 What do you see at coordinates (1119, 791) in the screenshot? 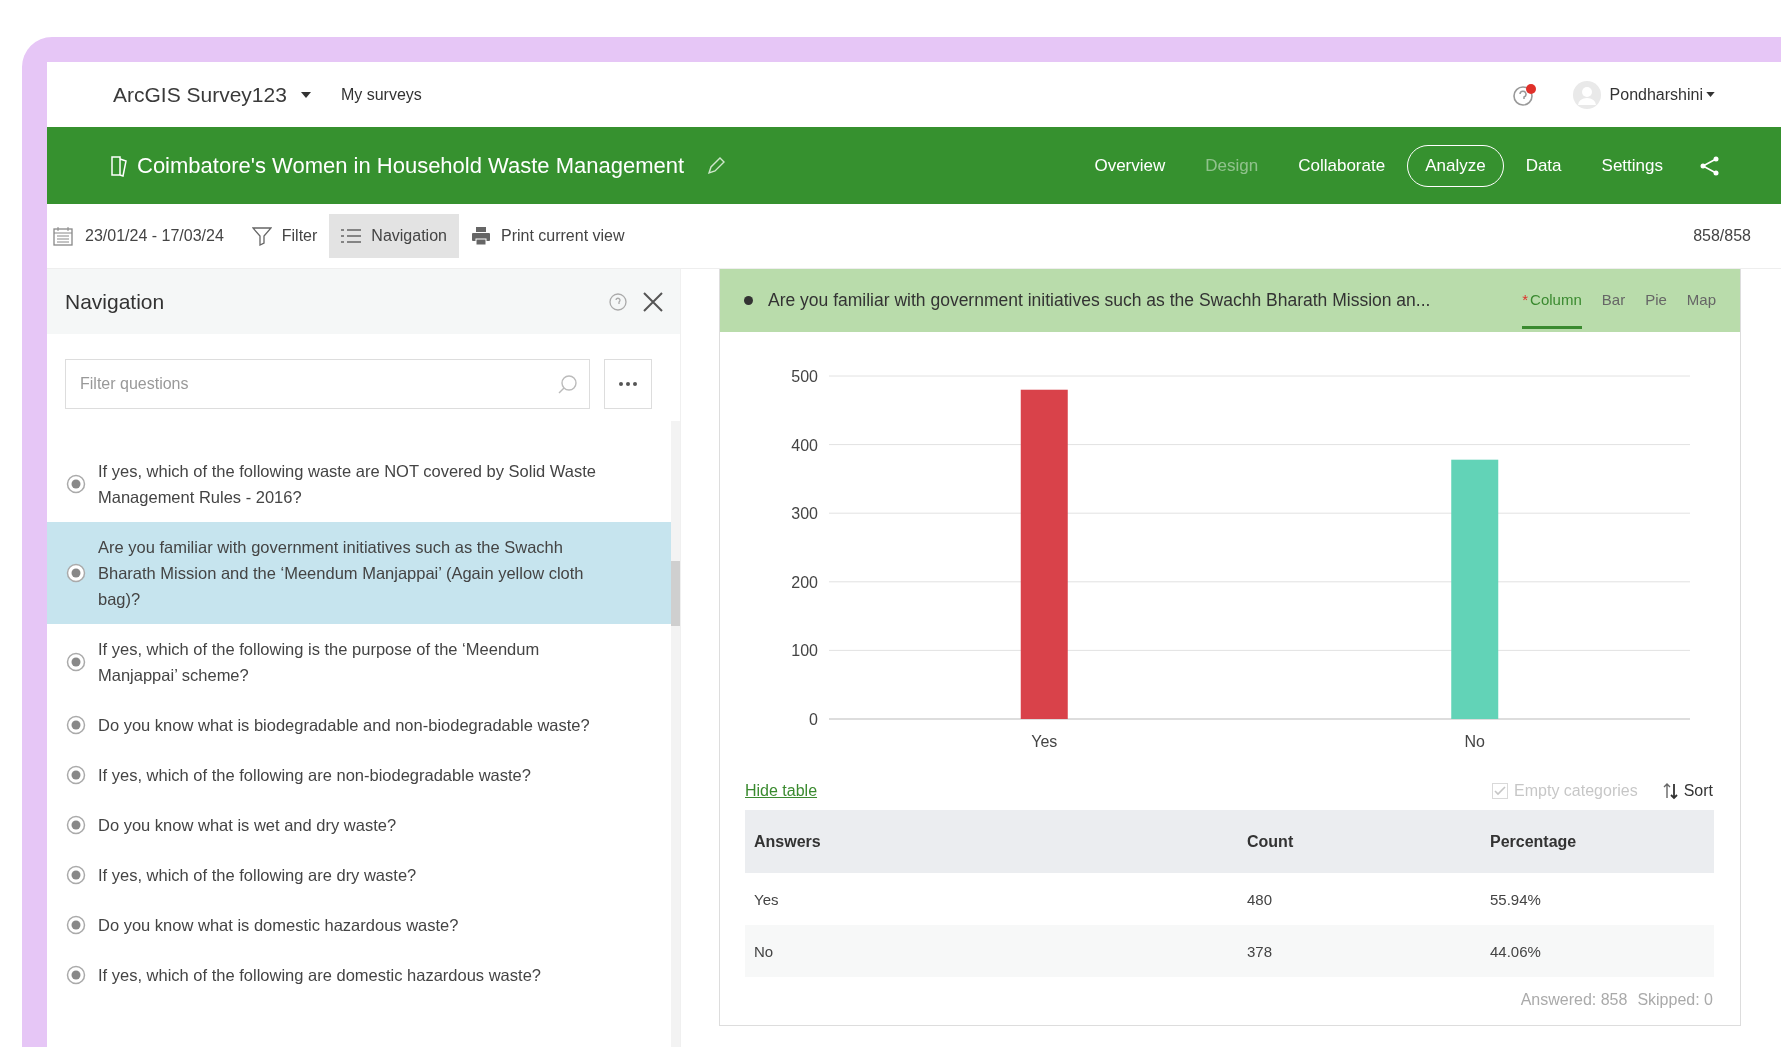
I see `hide-table-link: Hide table` at bounding box center [1119, 791].